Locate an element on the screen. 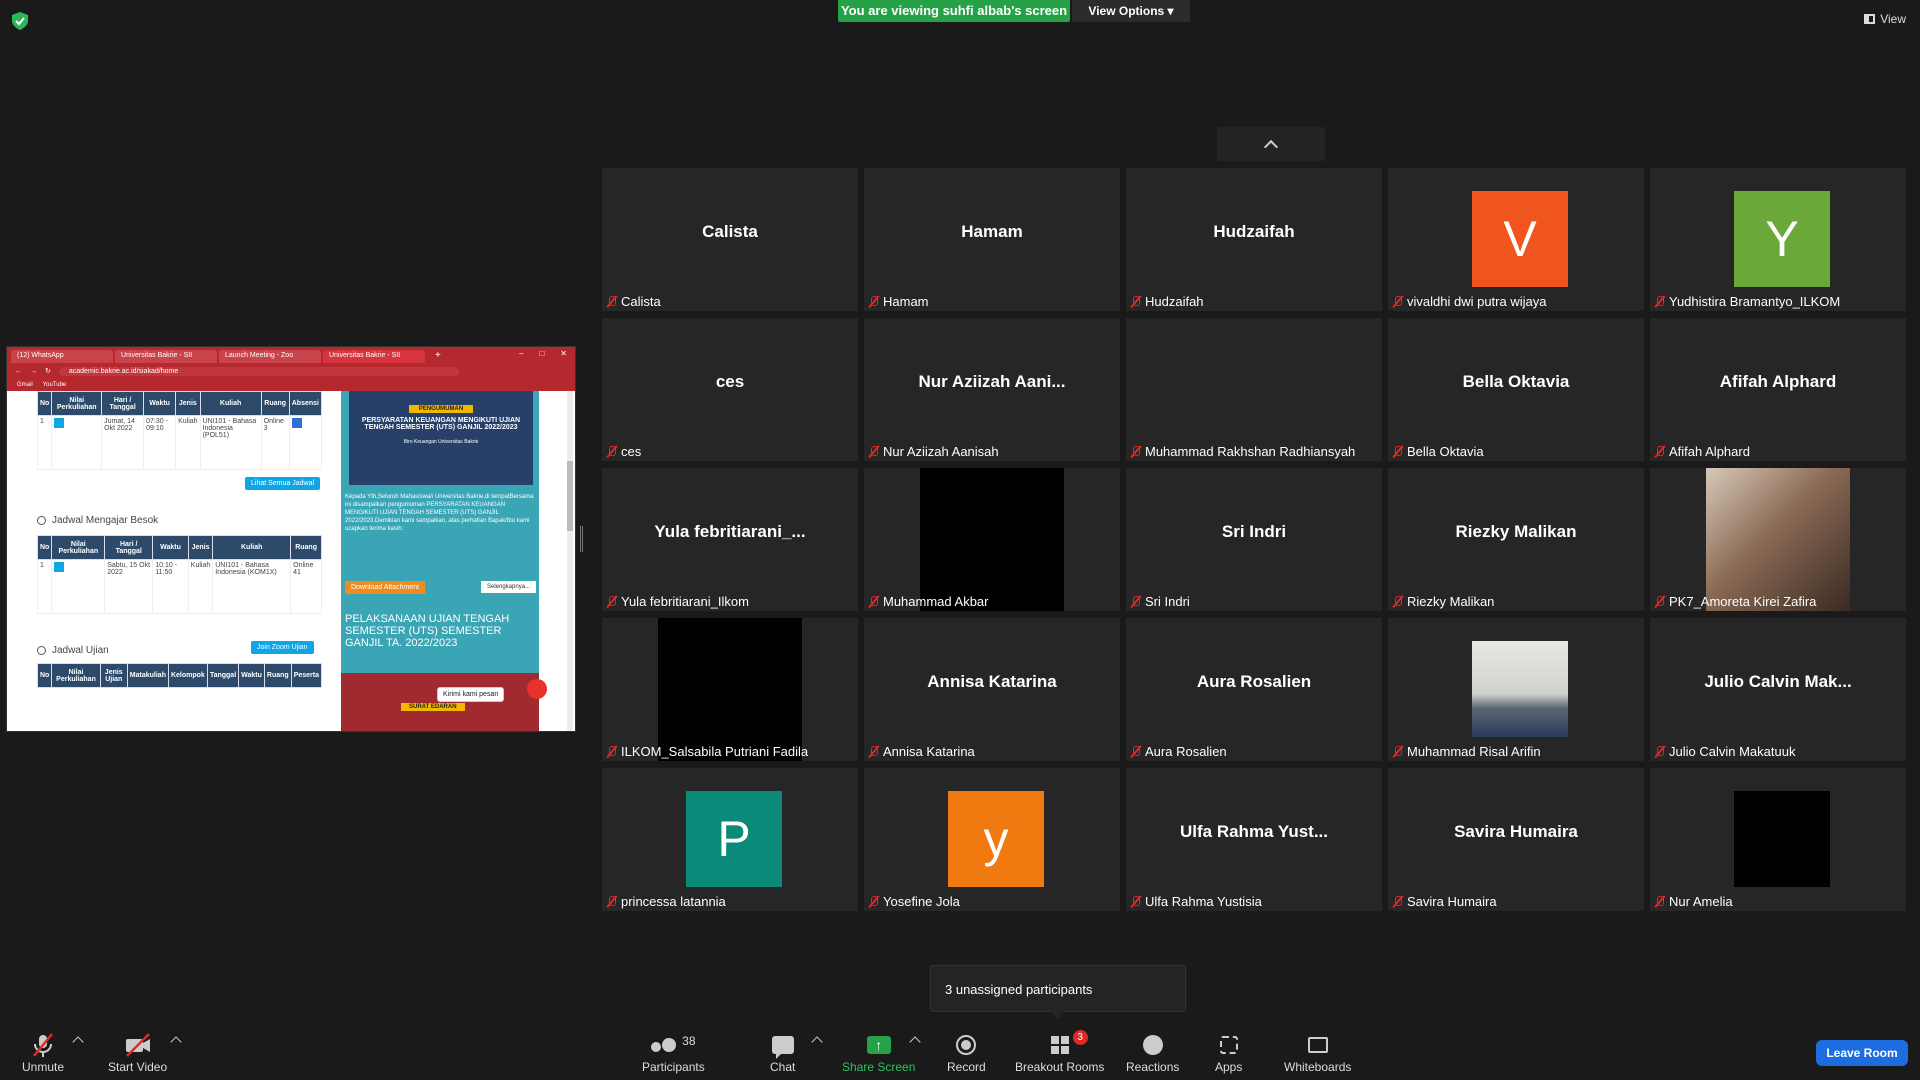 Image resolution: width=1920 pixels, height=1080 pixels. participant-tile: Annisa Katarina Annisa Katarina is located at coordinates (992, 689).